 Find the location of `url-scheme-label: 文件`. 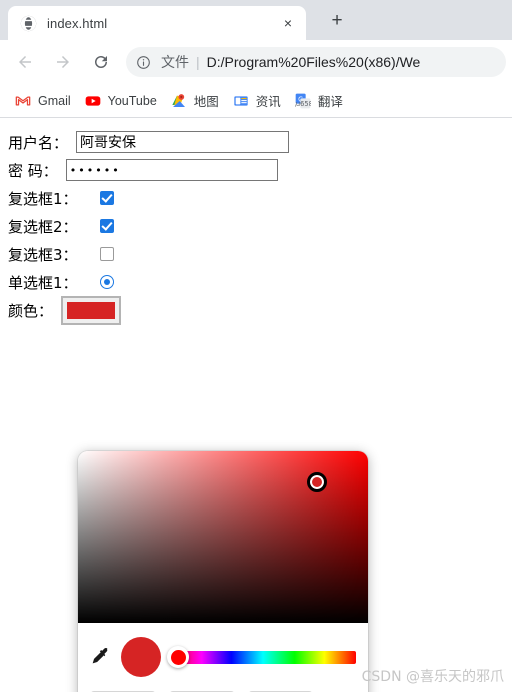

url-scheme-label: 文件 is located at coordinates (175, 62).